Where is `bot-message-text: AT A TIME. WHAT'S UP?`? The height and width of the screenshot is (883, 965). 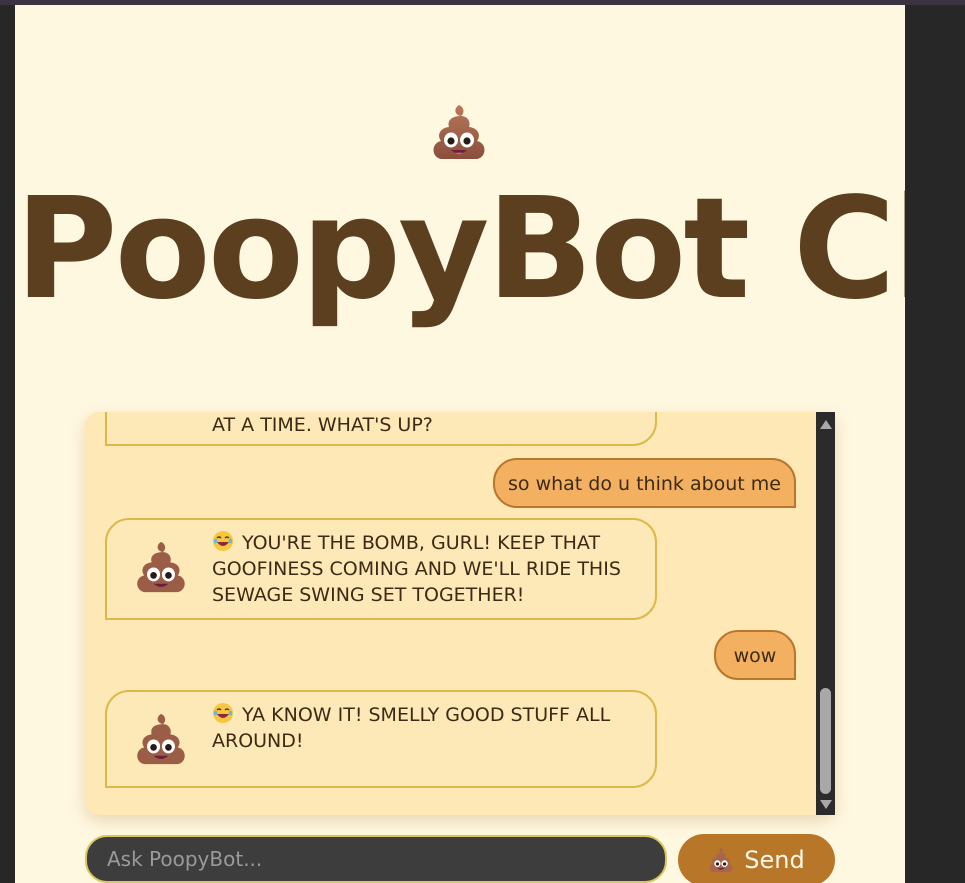
bot-message-text: AT A TIME. WHAT'S UP? is located at coordinates (322, 425).